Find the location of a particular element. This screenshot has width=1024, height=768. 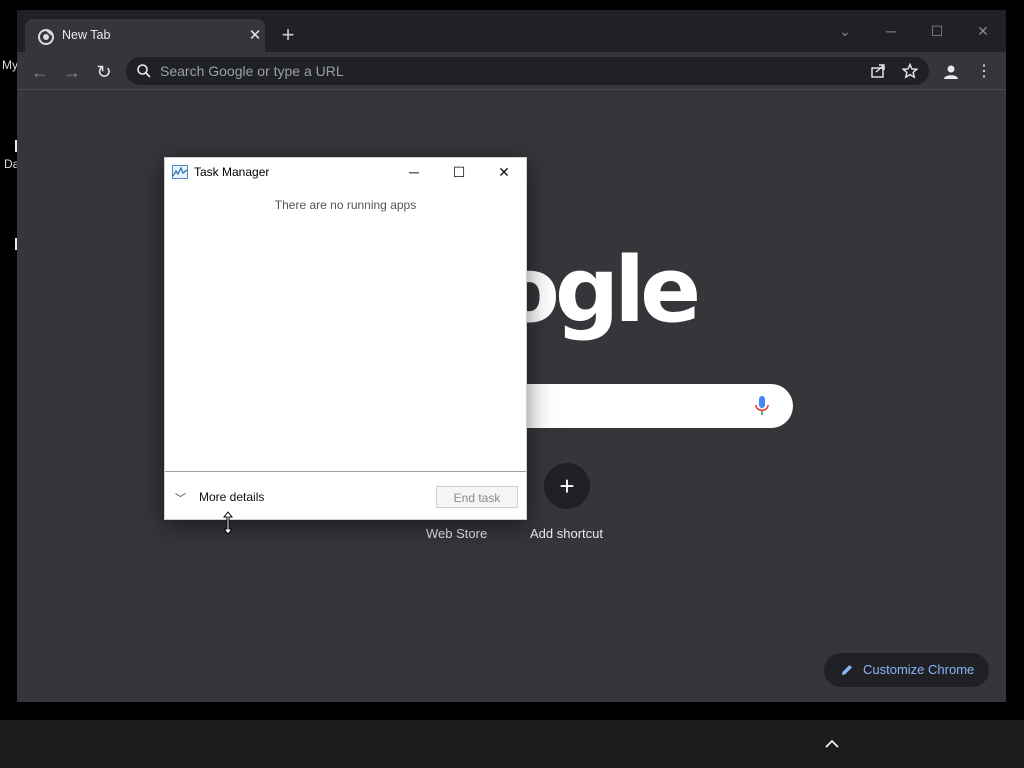

reload-button: ↻ is located at coordinates (104, 72).